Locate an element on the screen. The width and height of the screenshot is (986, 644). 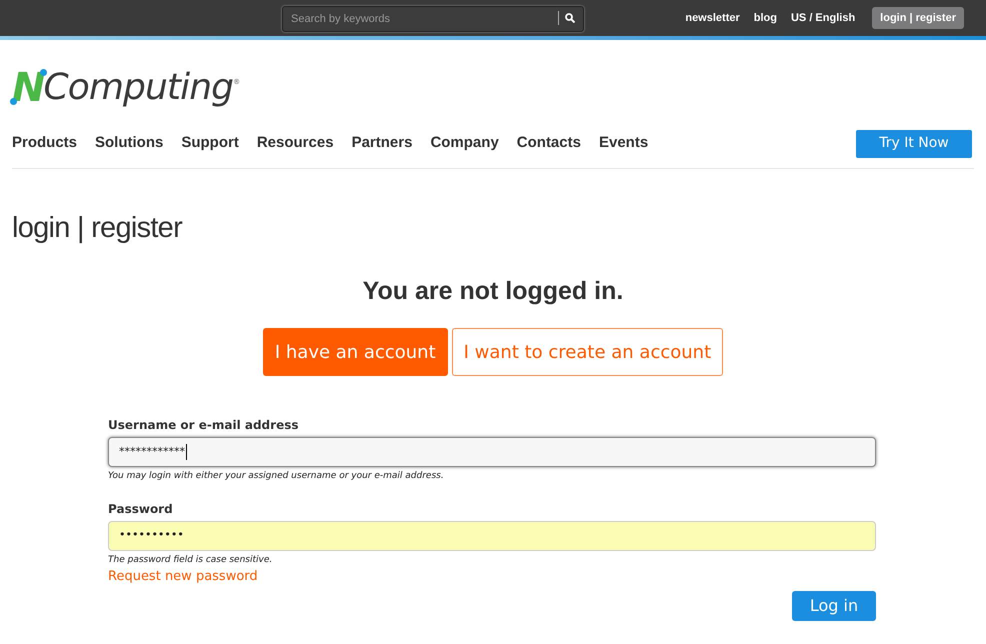
login-register-button: login | register is located at coordinates (918, 18).